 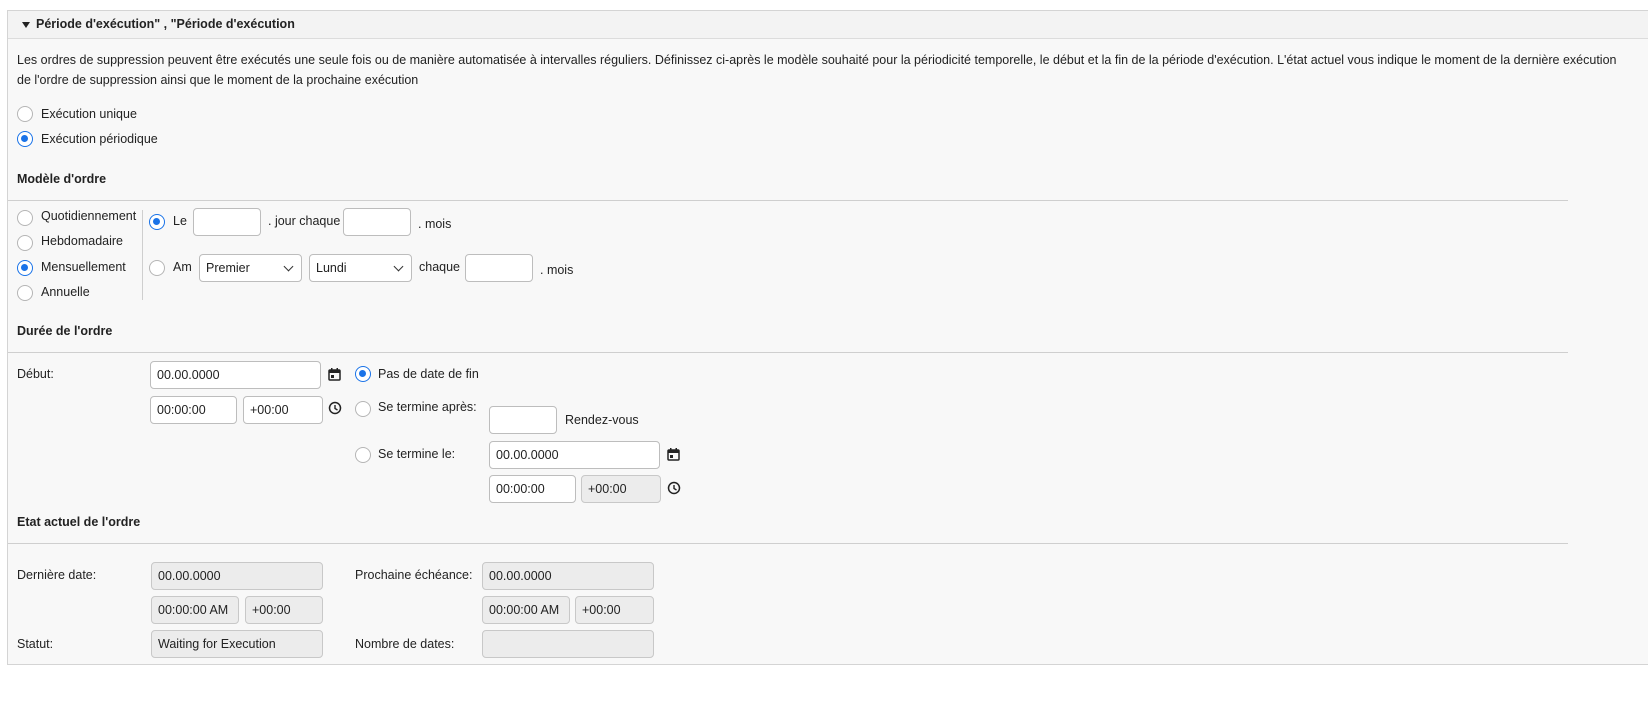 What do you see at coordinates (89, 114) in the screenshot?
I see `execution-unique-label: Exécution unique` at bounding box center [89, 114].